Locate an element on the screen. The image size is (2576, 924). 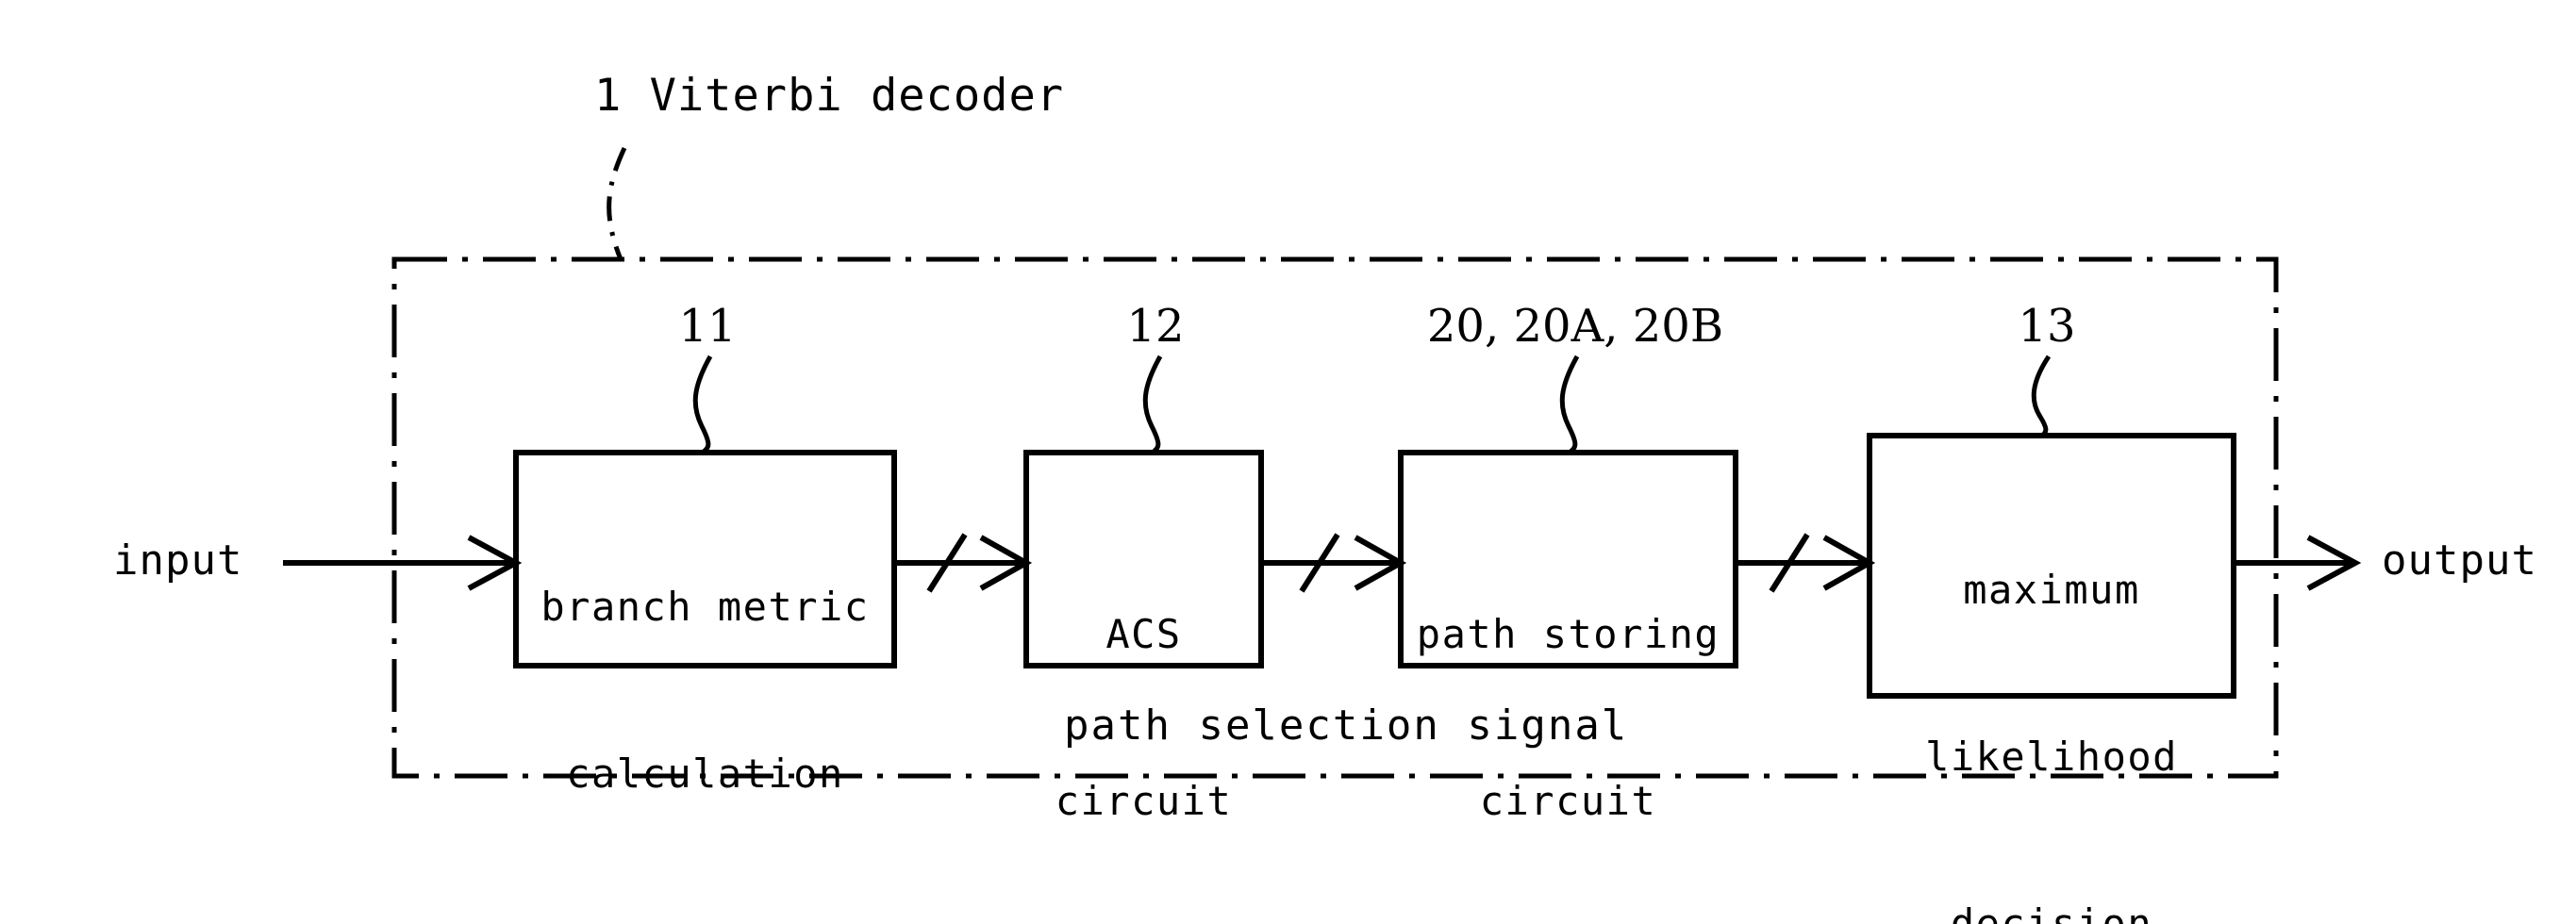
block-label-branch-metric-calculation-circuit: branch metric calculation circuit is located at coordinates (705, 696).